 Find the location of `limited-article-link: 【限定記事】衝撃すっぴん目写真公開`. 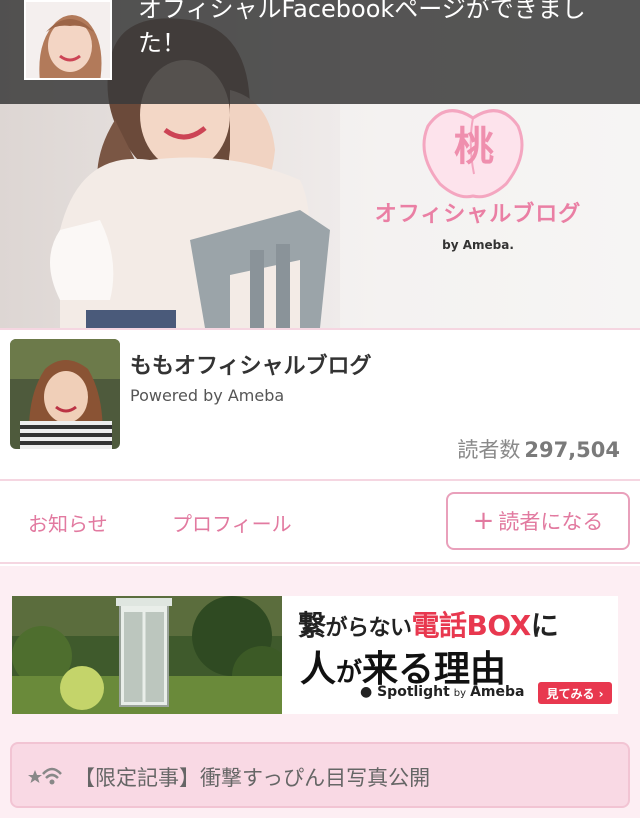

limited-article-link: 【限定記事】衝撃すっぴん目写真公開 is located at coordinates (320, 775).